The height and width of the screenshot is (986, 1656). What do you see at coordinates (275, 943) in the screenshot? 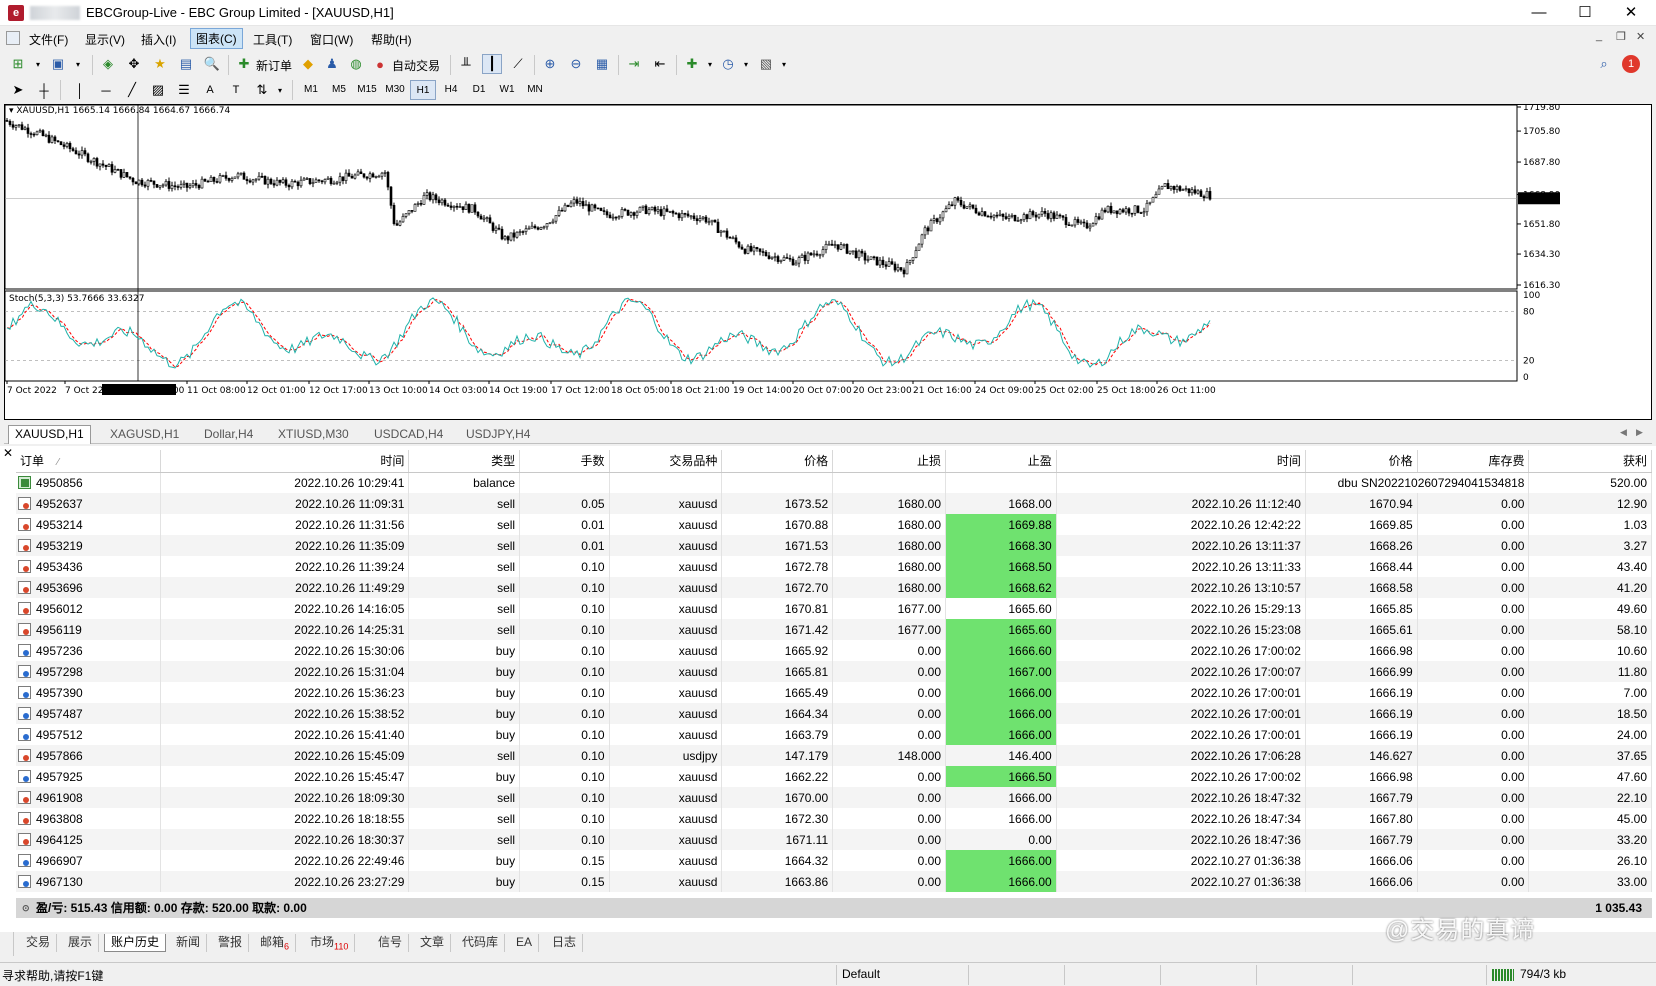
I see `tab-mailbox: 邮箱6` at bounding box center [275, 943].